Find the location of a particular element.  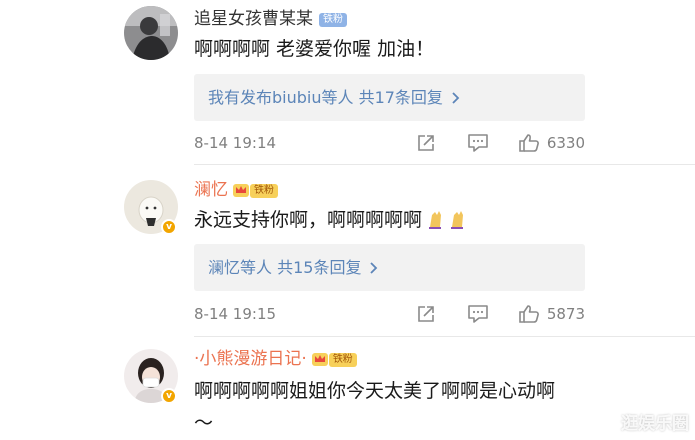

clapping-emoji-icon is located at coordinates (448, 223).